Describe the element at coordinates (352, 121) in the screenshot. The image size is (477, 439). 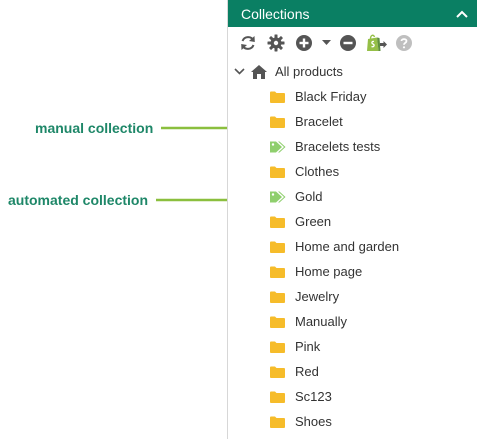
I see `tree-item: Bracelet` at that location.